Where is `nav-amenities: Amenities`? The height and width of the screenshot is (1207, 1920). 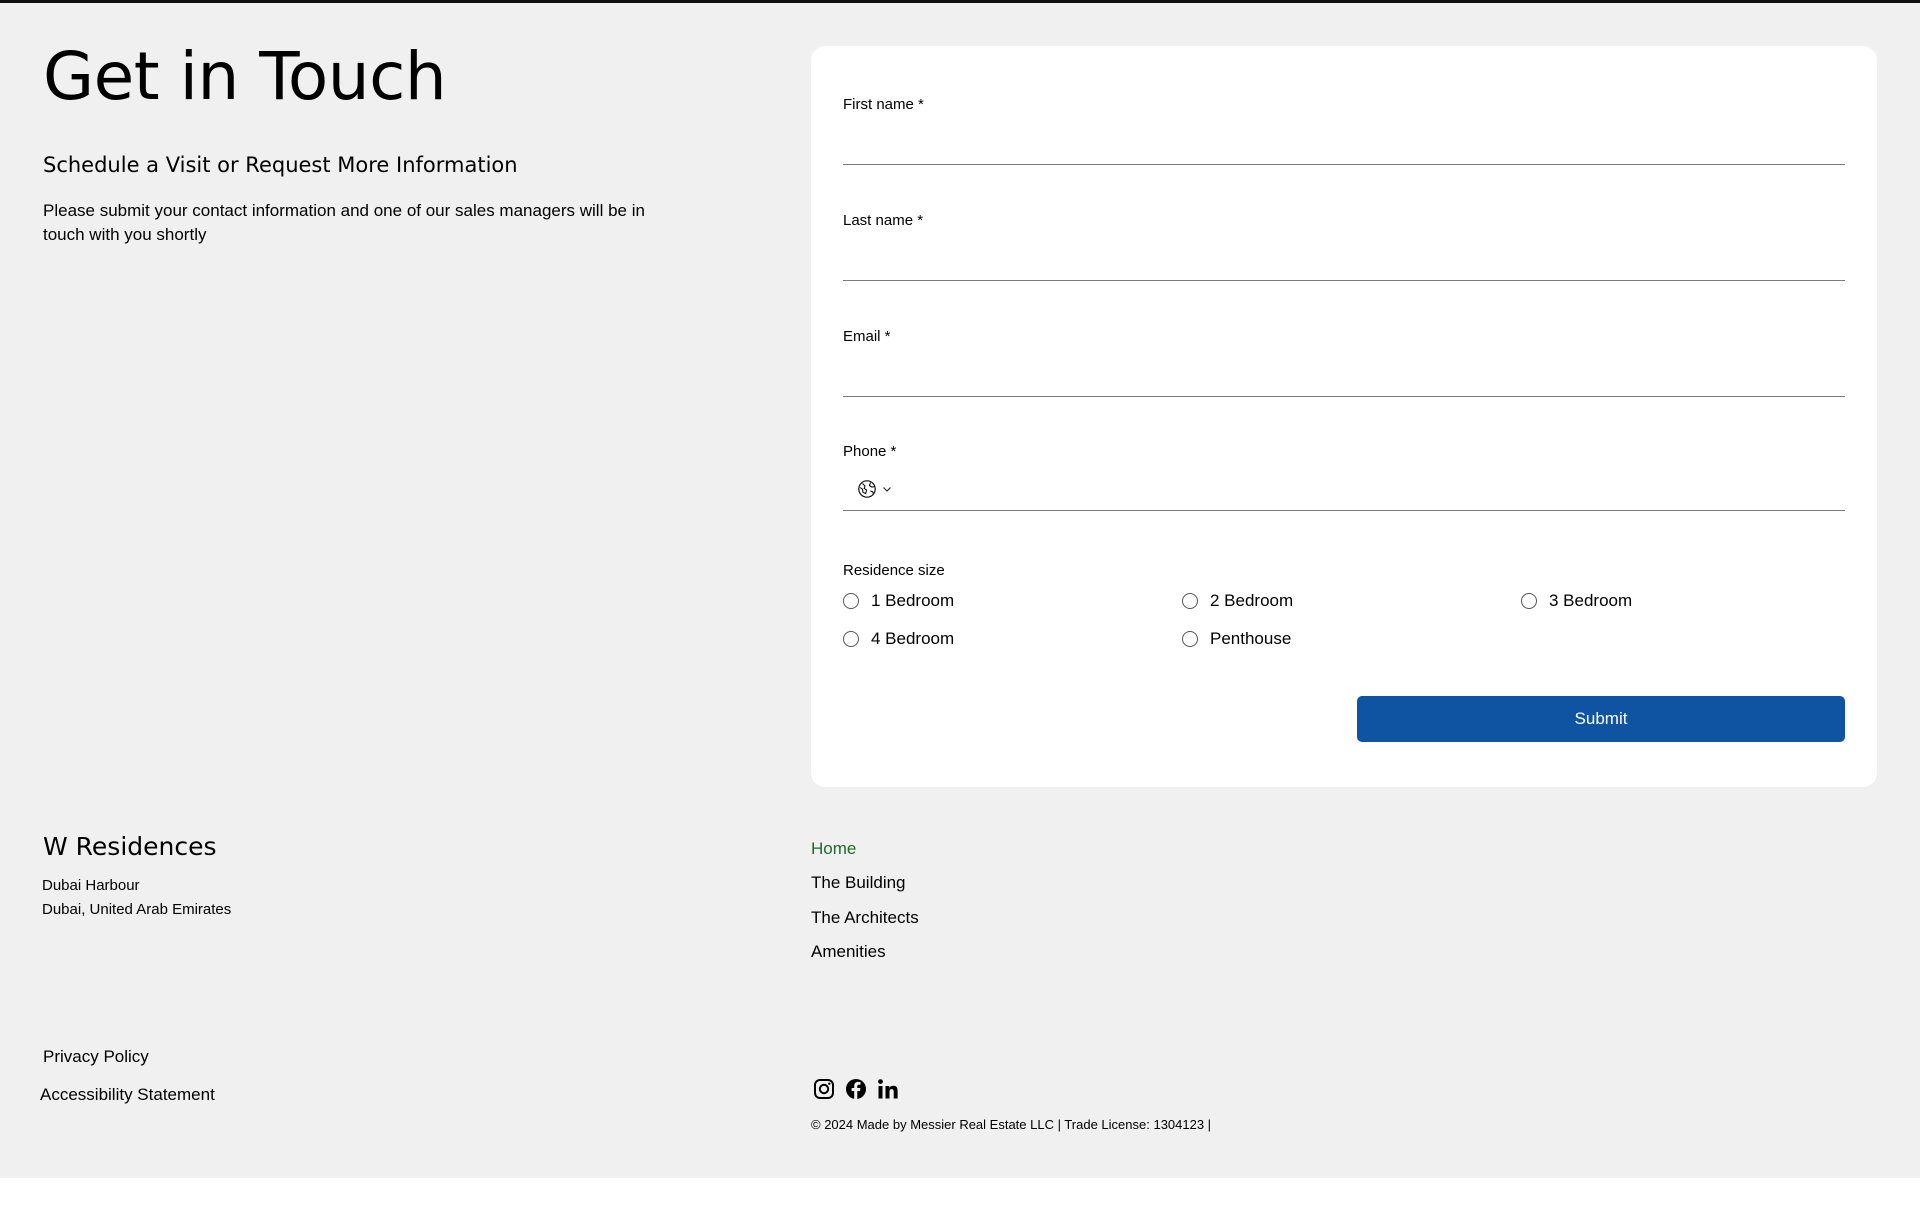 nav-amenities: Amenities is located at coordinates (848, 952).